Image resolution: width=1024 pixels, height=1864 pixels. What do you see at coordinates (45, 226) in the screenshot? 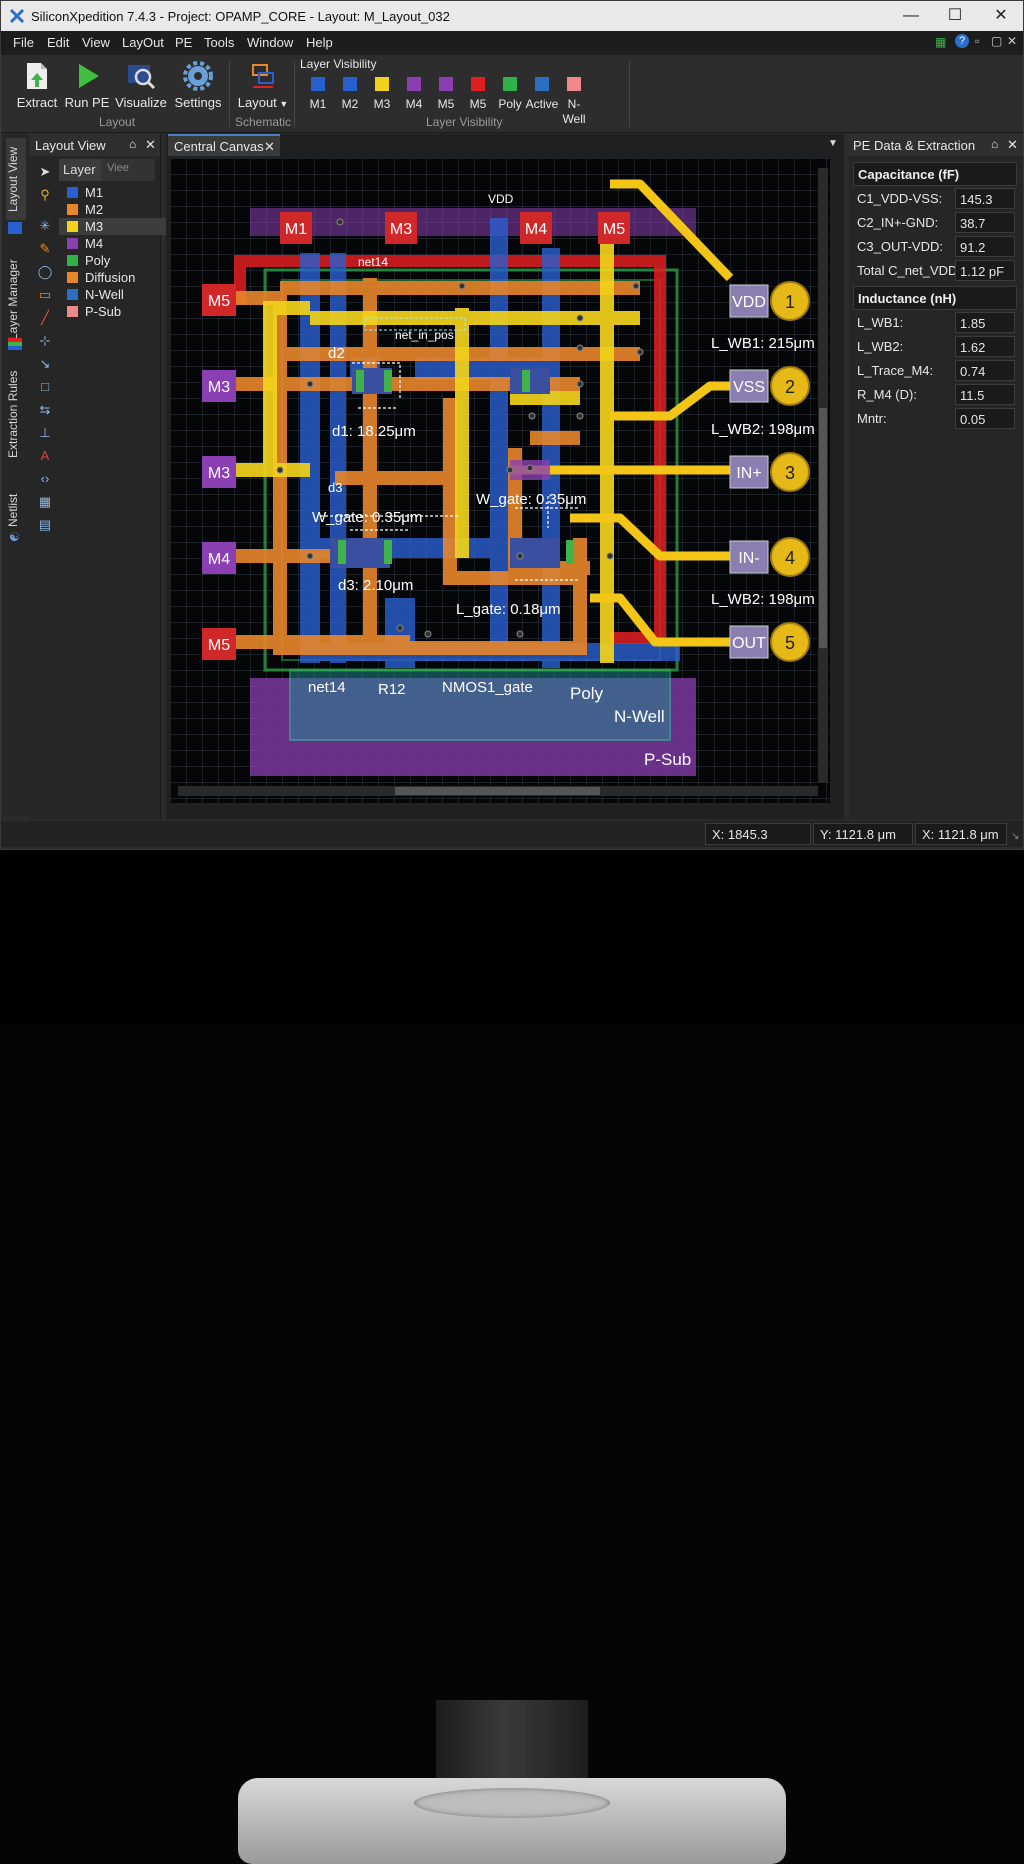
I see `snap-icon: ✳` at bounding box center [45, 226].